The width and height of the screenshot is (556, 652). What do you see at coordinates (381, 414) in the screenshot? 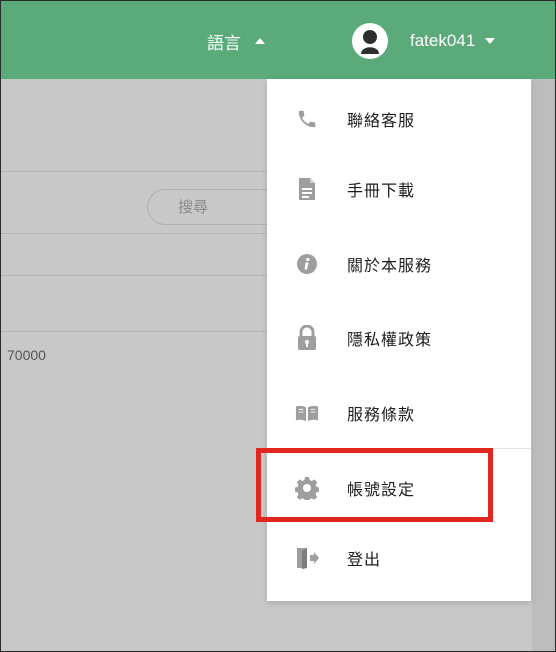
I see `menu-item-label: 服務條款` at bounding box center [381, 414].